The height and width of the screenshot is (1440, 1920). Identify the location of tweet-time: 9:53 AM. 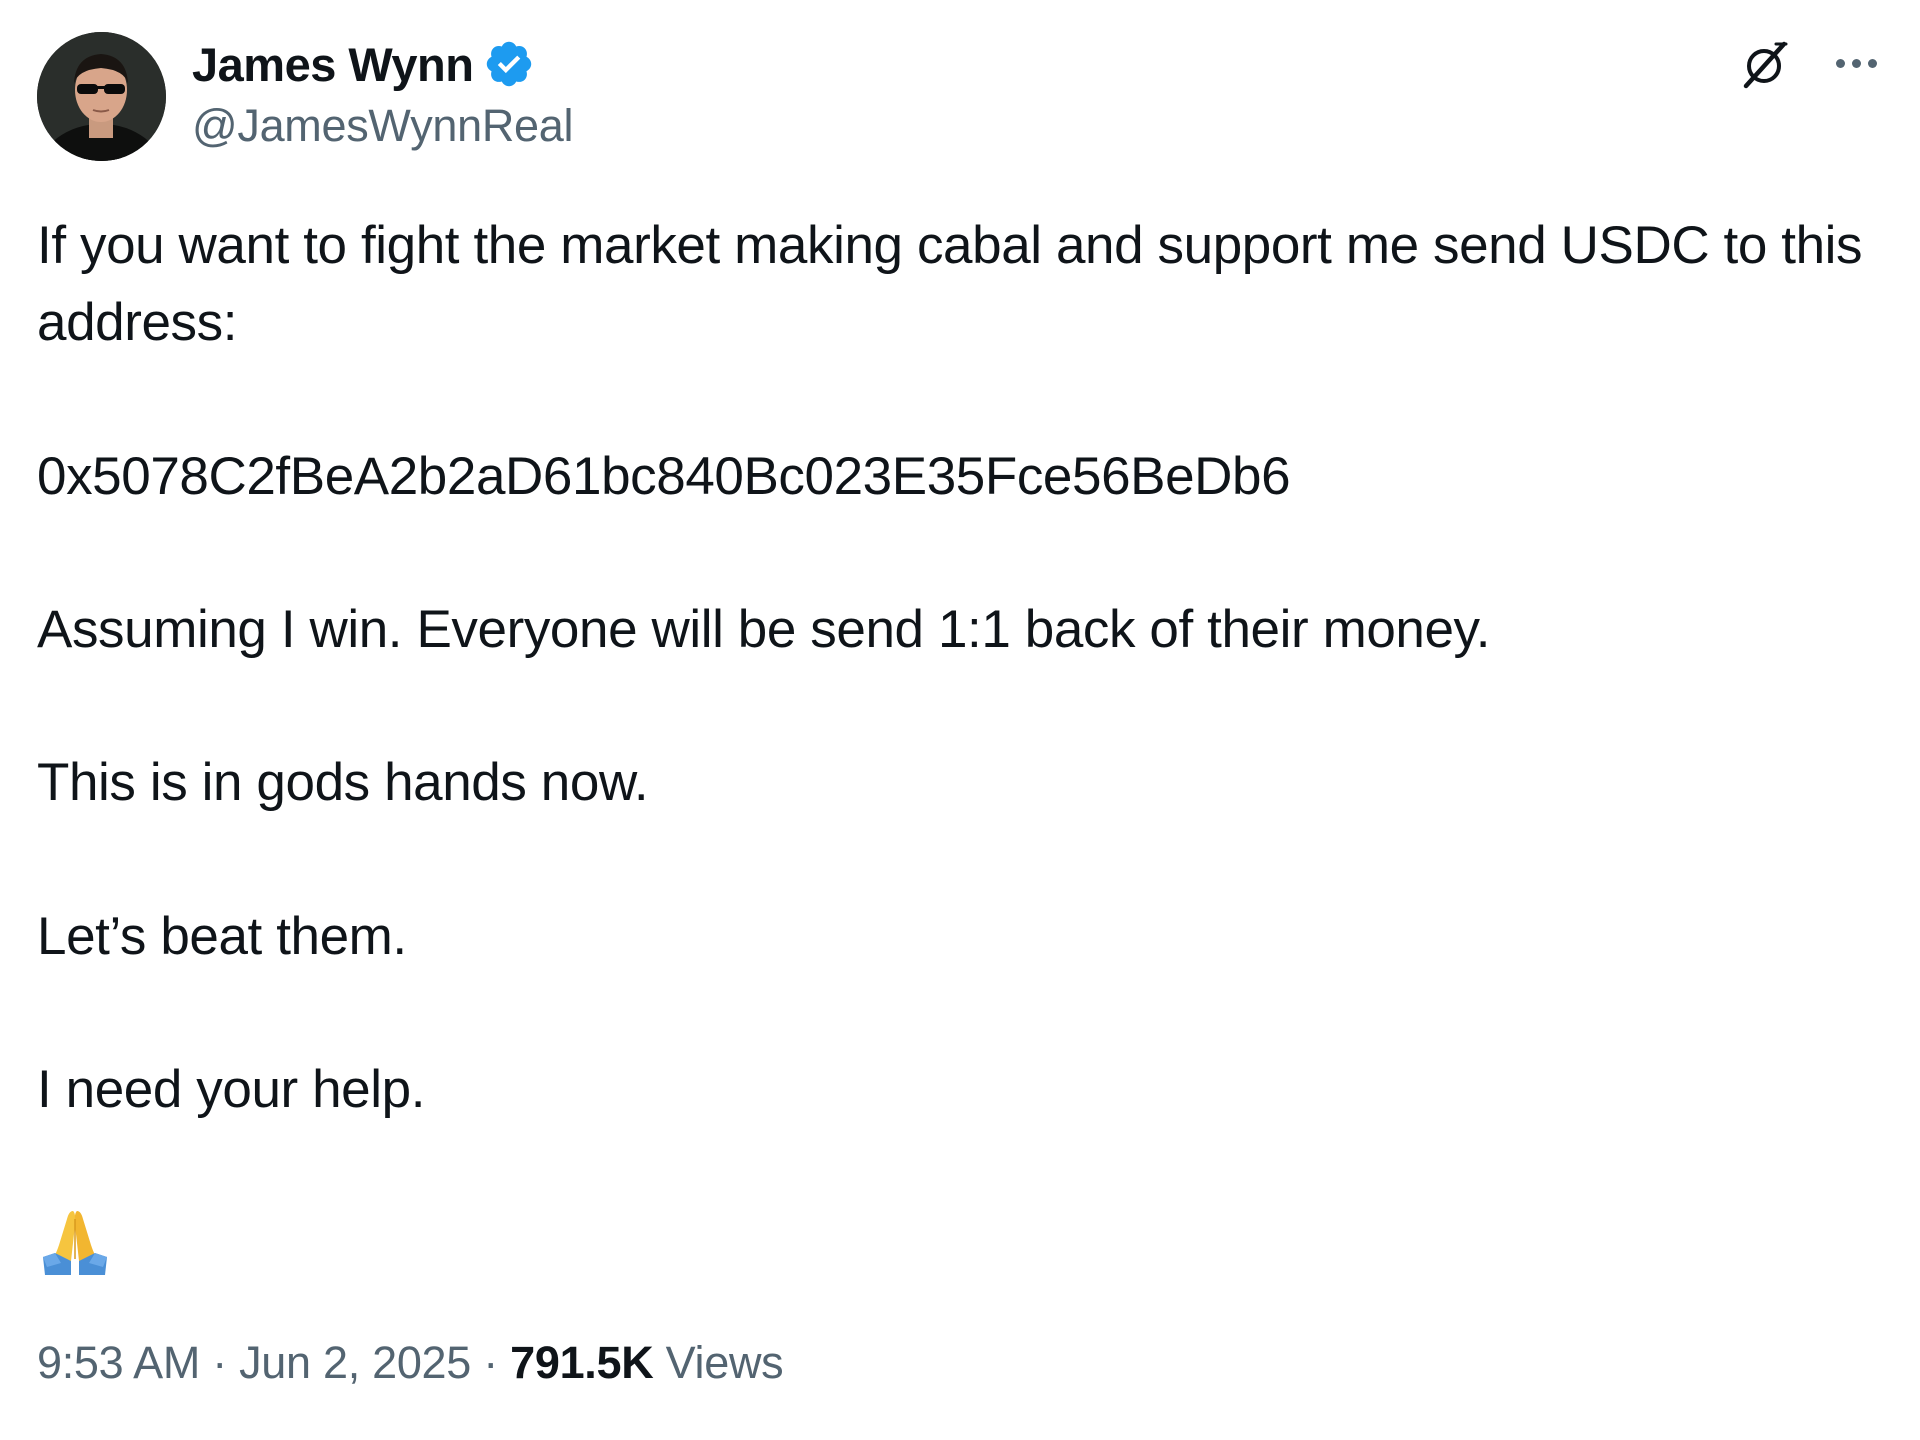
(118, 1362).